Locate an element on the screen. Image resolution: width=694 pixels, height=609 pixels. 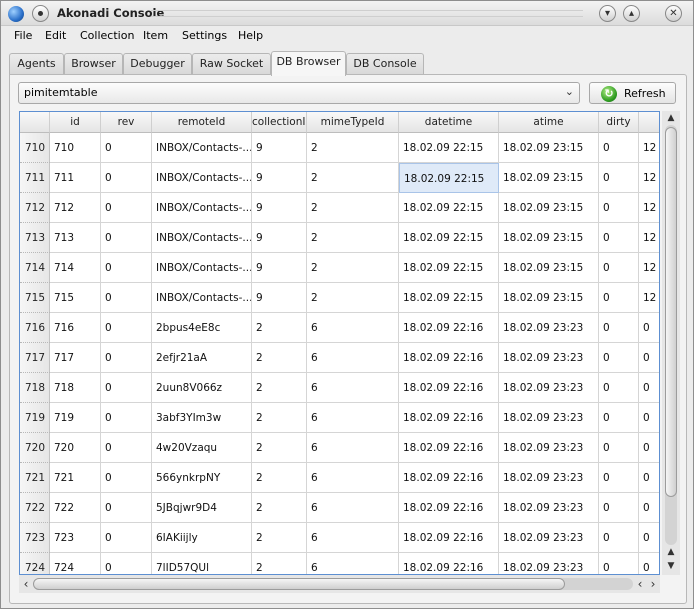
cell-remoteid: 2efjr21aA is located at coordinates (202, 358).